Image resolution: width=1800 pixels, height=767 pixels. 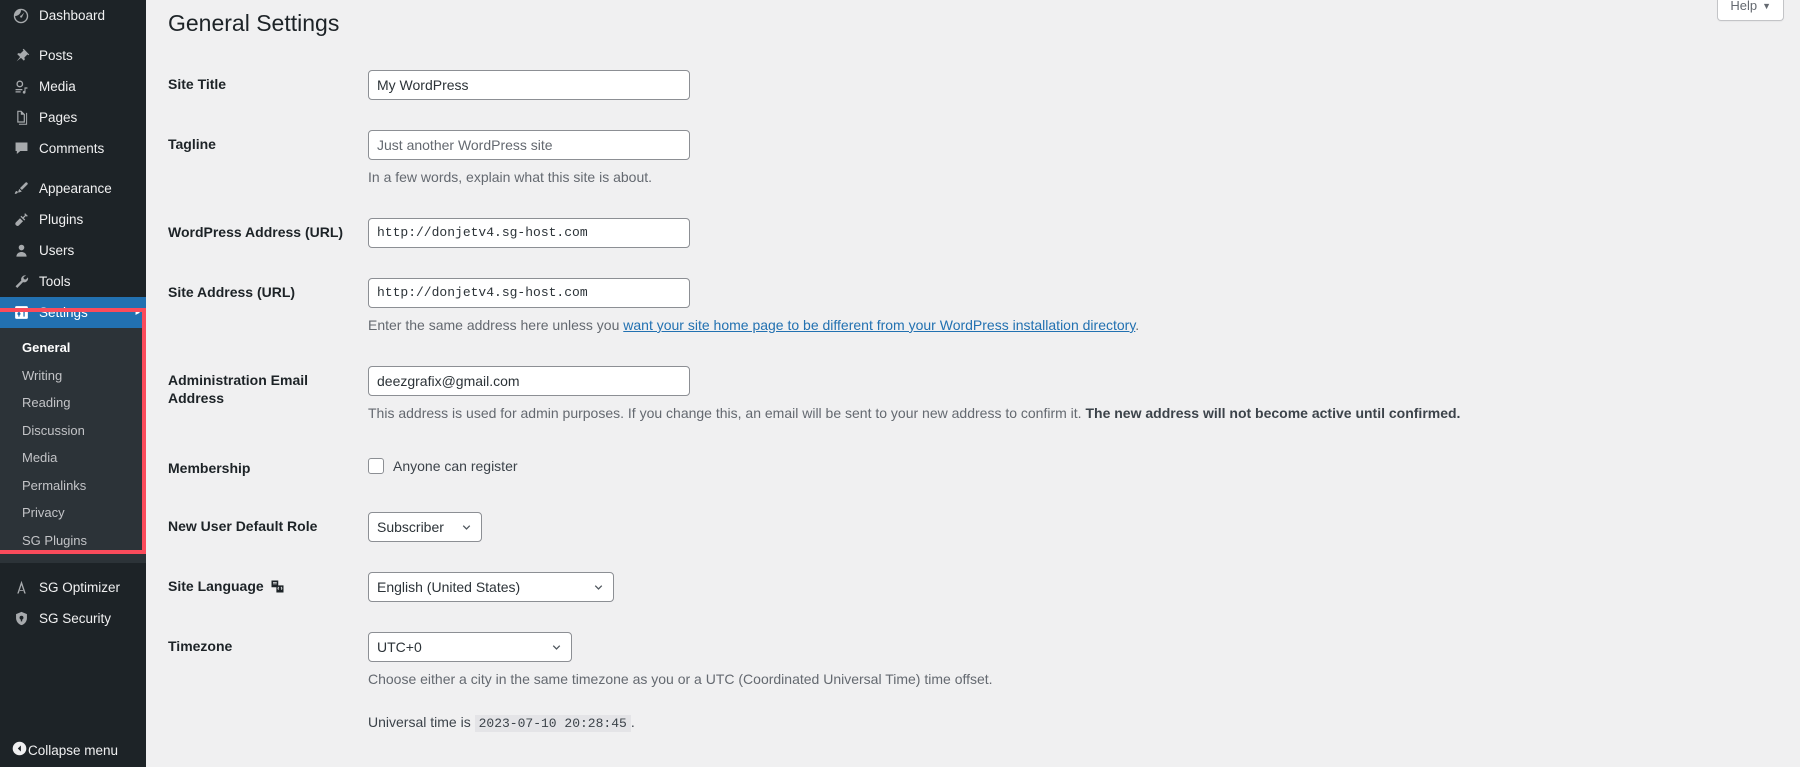 What do you see at coordinates (21, 220) in the screenshot?
I see `plug-icon` at bounding box center [21, 220].